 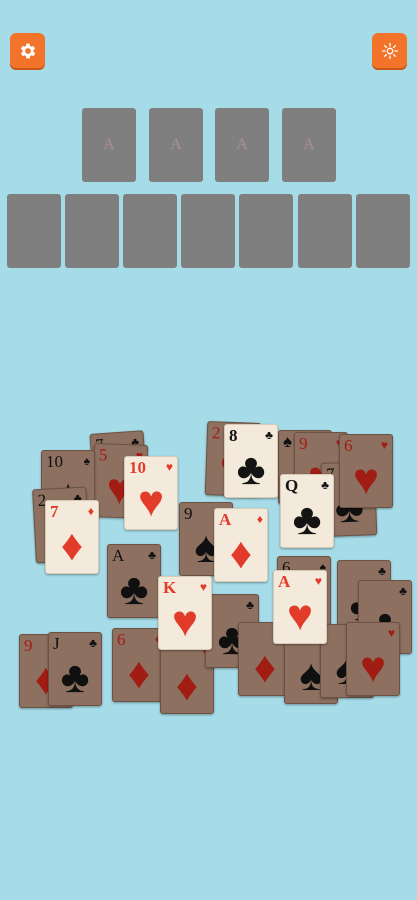 I want to click on foundation-pile-4: A, so click(x=309, y=145).